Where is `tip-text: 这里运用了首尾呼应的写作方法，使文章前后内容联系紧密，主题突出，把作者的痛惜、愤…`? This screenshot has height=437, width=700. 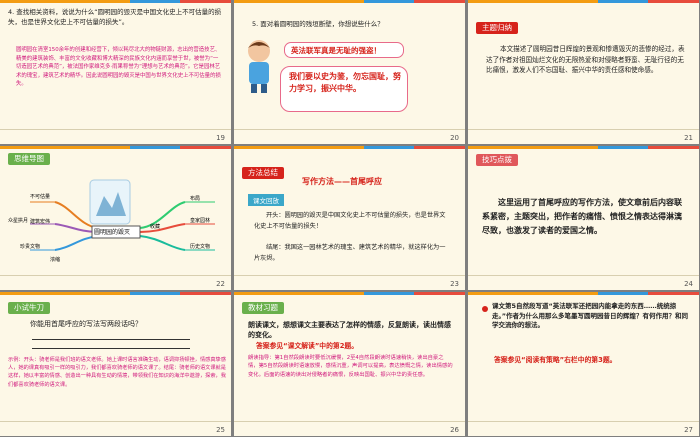 tip-text: 这里运用了首尾呼应的写作方法，使文章前后内容联系紧密，主题突出，把作者的痛惜、愤… is located at coordinates (582, 216).